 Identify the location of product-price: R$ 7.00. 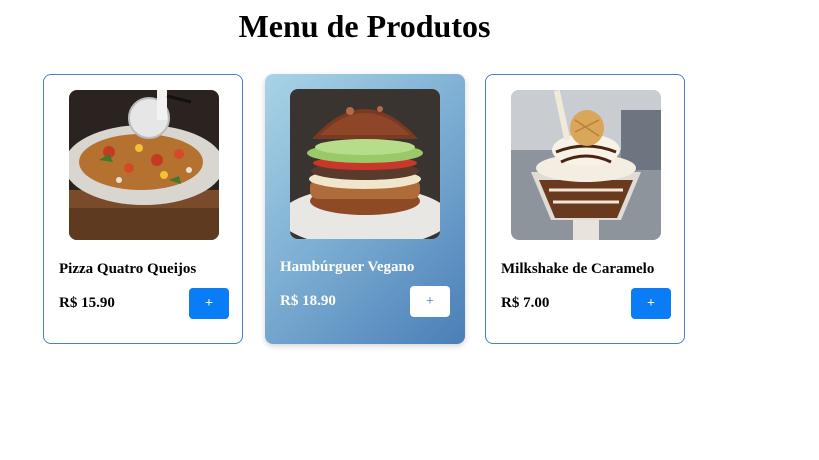
(525, 303).